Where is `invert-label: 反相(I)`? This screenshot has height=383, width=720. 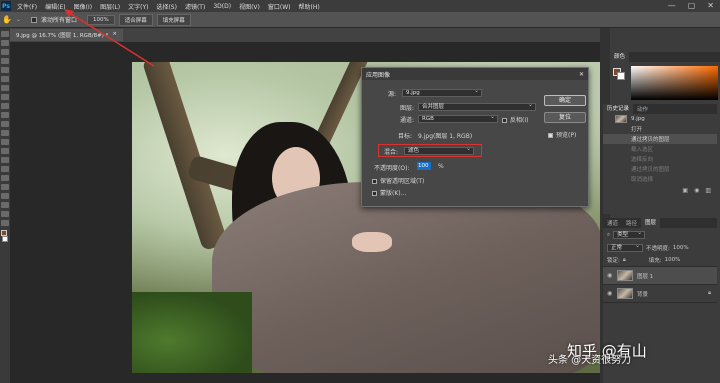 invert-label: 反相(I) is located at coordinates (519, 120).